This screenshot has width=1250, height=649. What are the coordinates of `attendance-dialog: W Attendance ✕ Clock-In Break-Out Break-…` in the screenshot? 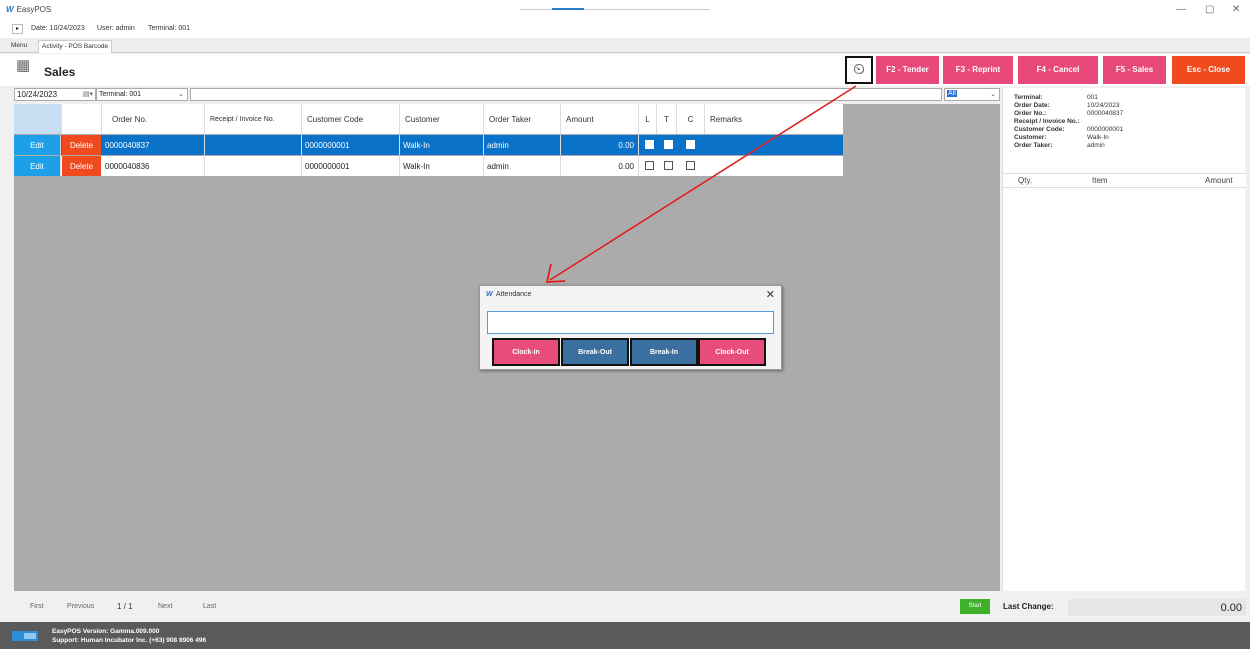 It's located at (630, 327).